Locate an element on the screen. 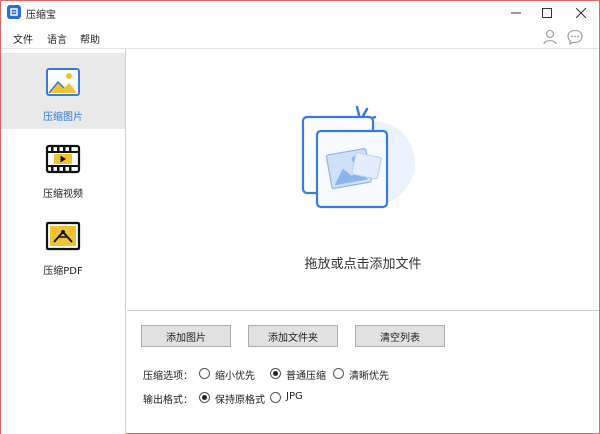  menu-help: 帮助 is located at coordinates (90, 38).